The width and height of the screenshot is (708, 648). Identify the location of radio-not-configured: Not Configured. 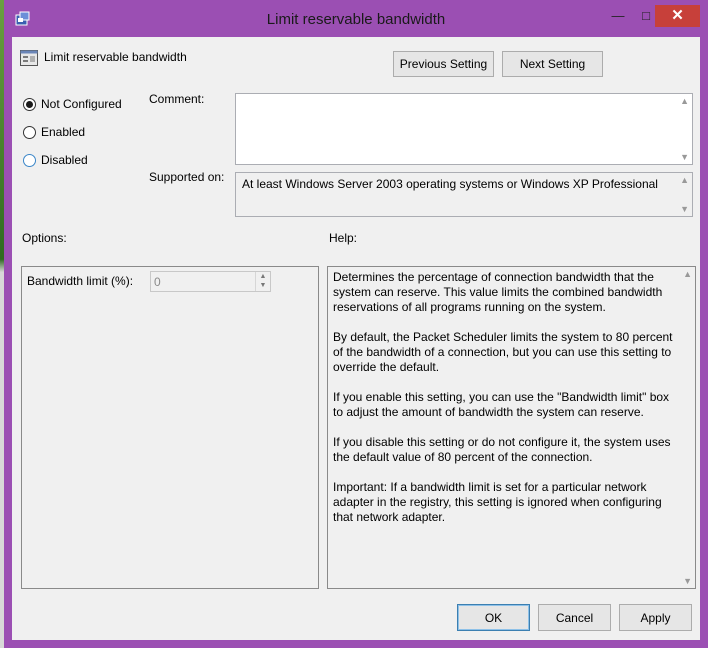
(72, 104).